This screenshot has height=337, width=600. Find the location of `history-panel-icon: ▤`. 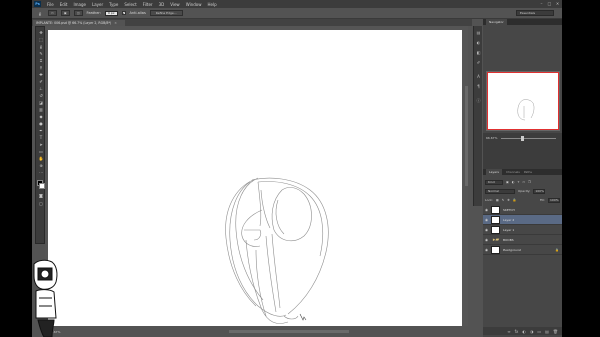

history-panel-icon: ▤ is located at coordinates (478, 33).